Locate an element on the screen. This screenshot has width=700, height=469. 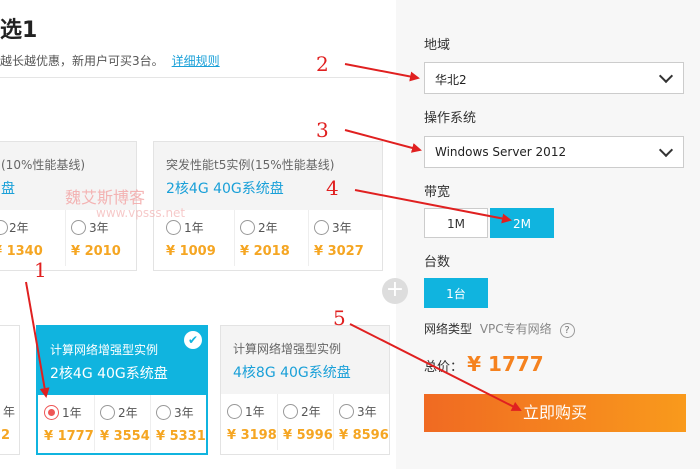
annotation-4: 4 is located at coordinates (332, 188).